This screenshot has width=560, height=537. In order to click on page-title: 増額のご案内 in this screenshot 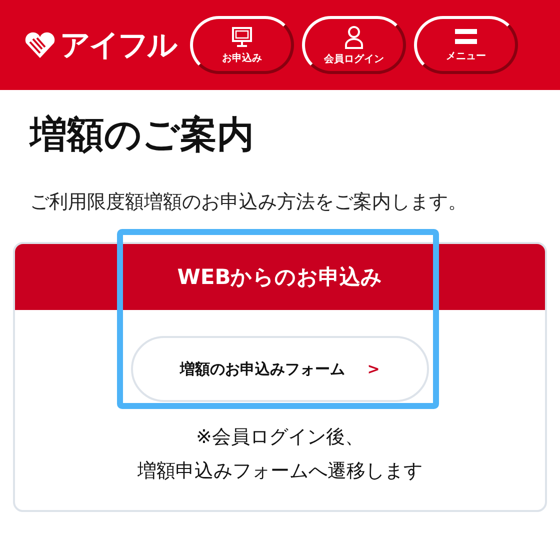, I will do `click(142, 135)`.